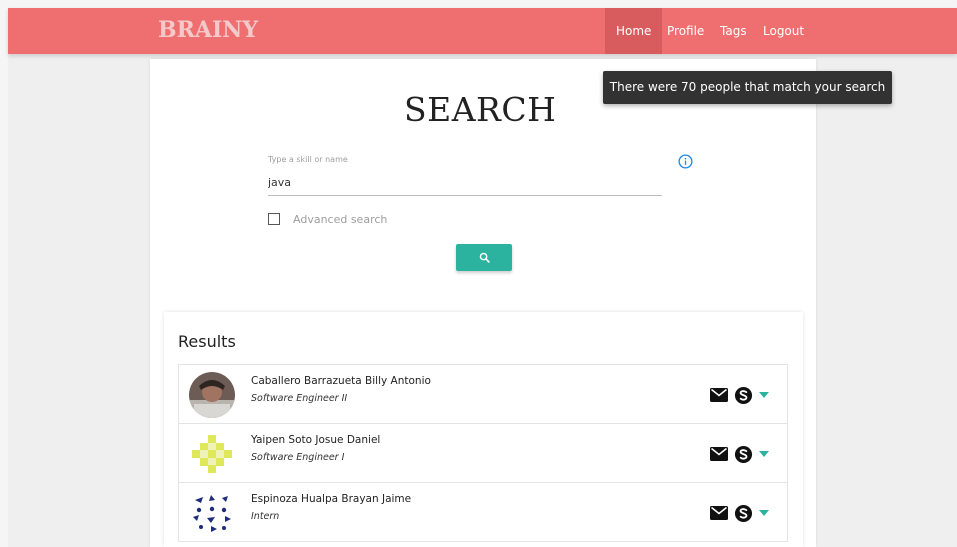 The width and height of the screenshot is (957, 547). Describe the element at coordinates (685, 31) in the screenshot. I see `nav-profile: Profile` at that location.